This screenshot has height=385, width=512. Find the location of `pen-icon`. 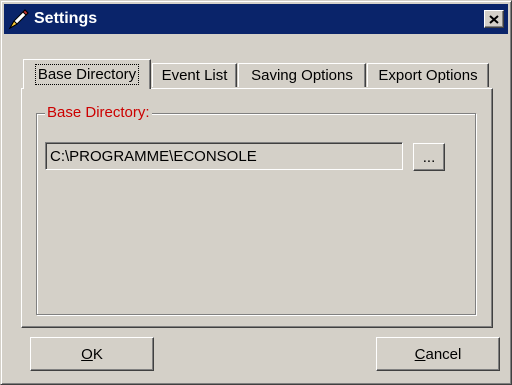

pen-icon is located at coordinates (18, 19).